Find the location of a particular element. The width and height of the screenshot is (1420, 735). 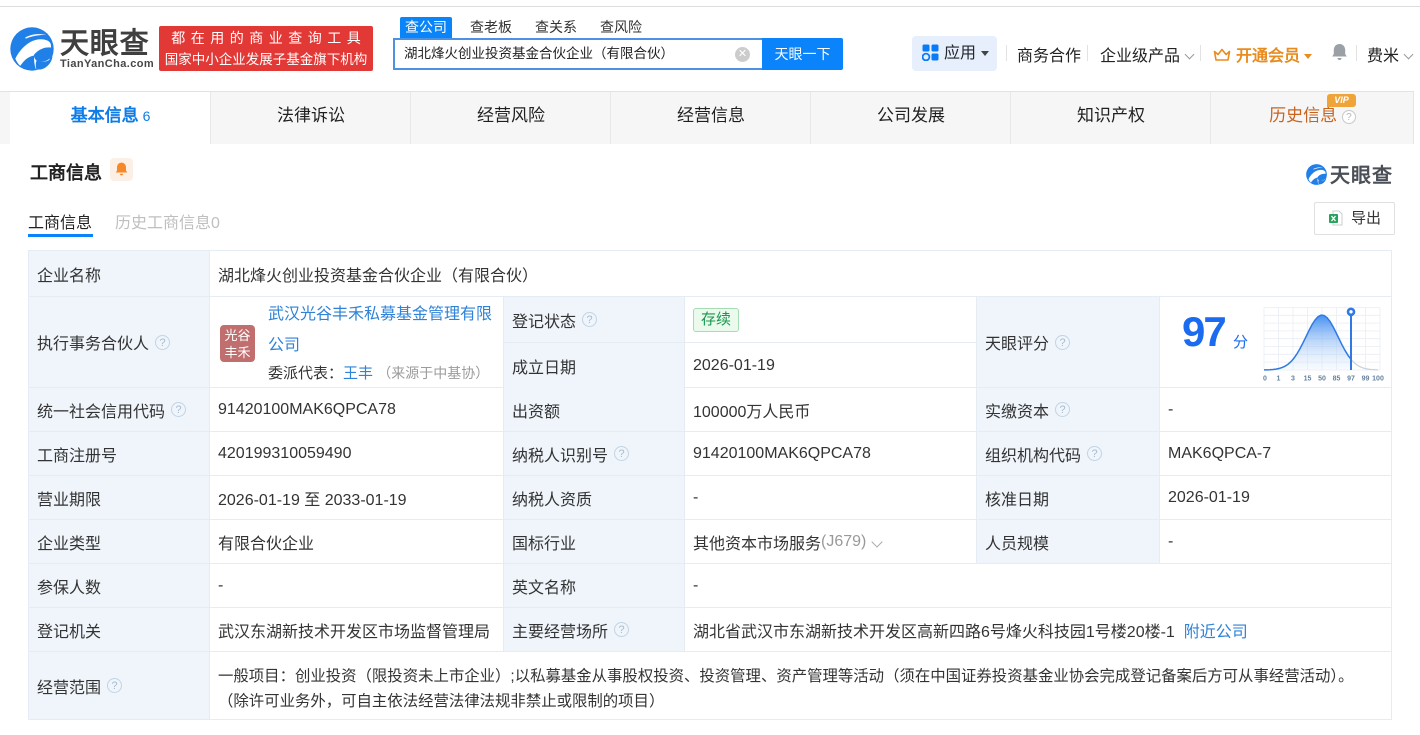

svg-text: 100 is located at coordinates (1378, 379).